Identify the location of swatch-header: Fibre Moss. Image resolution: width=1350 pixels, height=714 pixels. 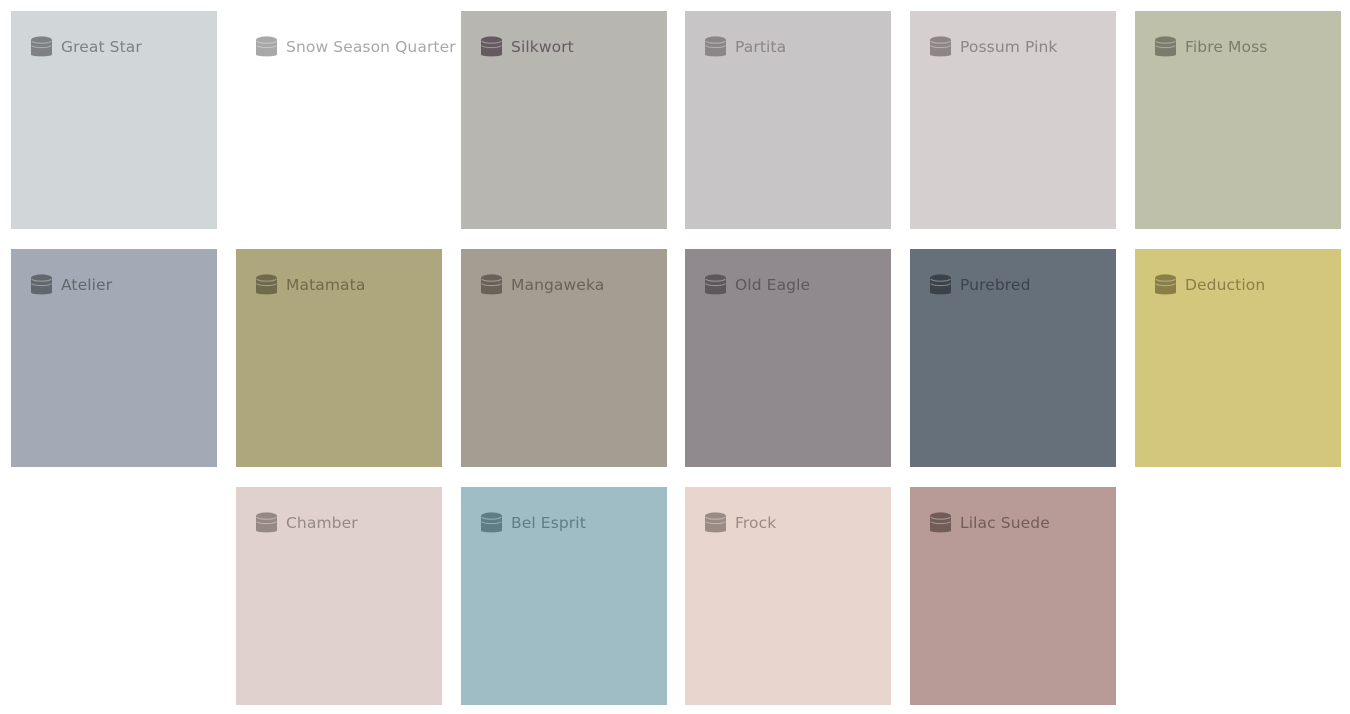
(1211, 47).